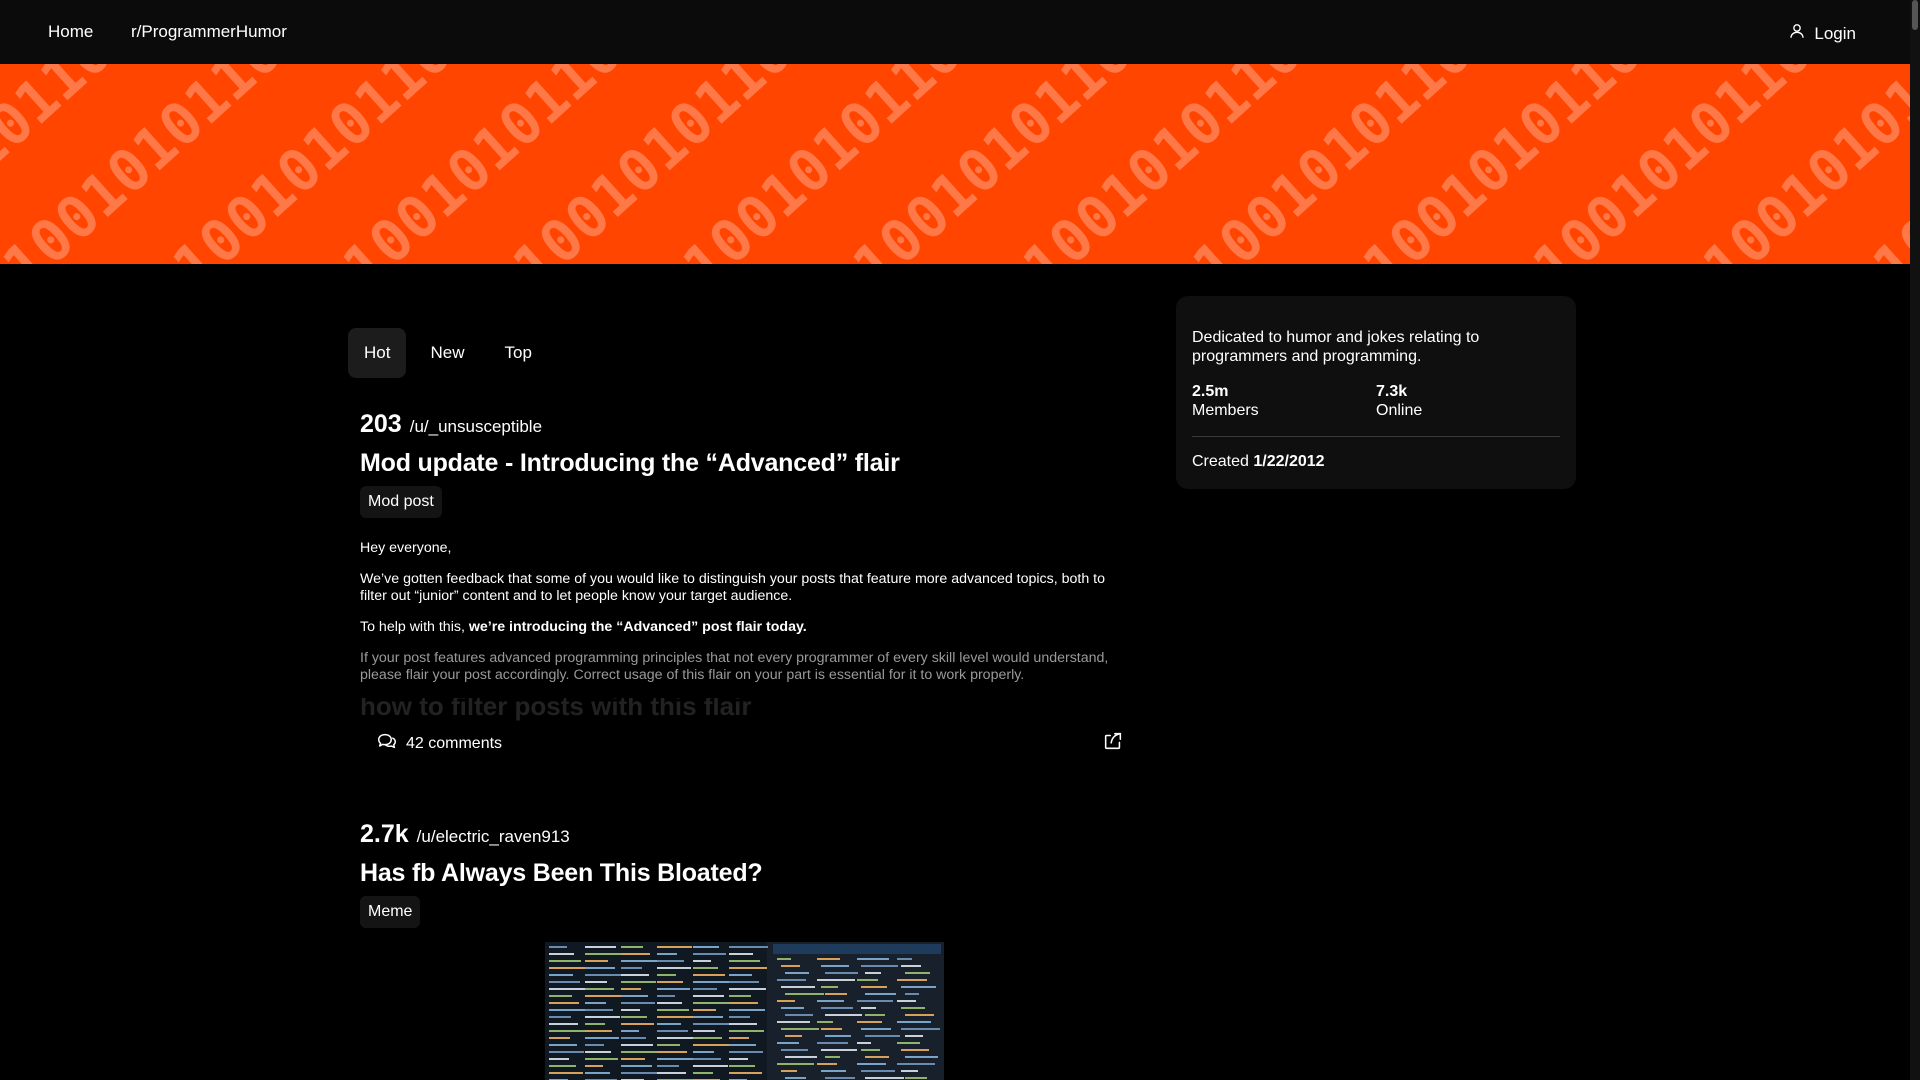 The image size is (1920, 1080). I want to click on post-author: /u/_unsusceptible, so click(476, 427).